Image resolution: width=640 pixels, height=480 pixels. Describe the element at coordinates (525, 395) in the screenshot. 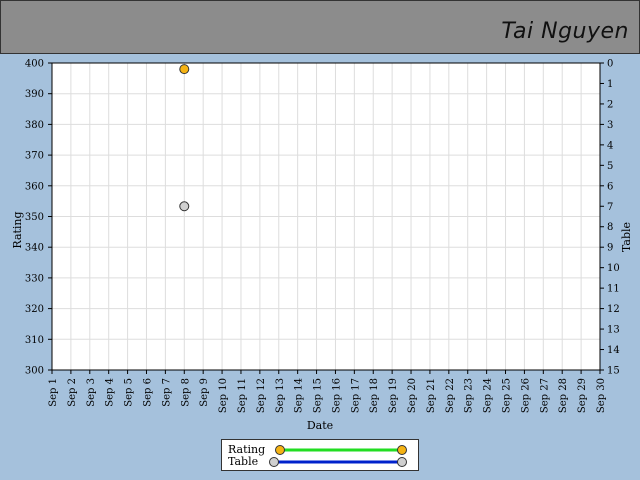

I see `x-tick-label: Sep 26` at that location.